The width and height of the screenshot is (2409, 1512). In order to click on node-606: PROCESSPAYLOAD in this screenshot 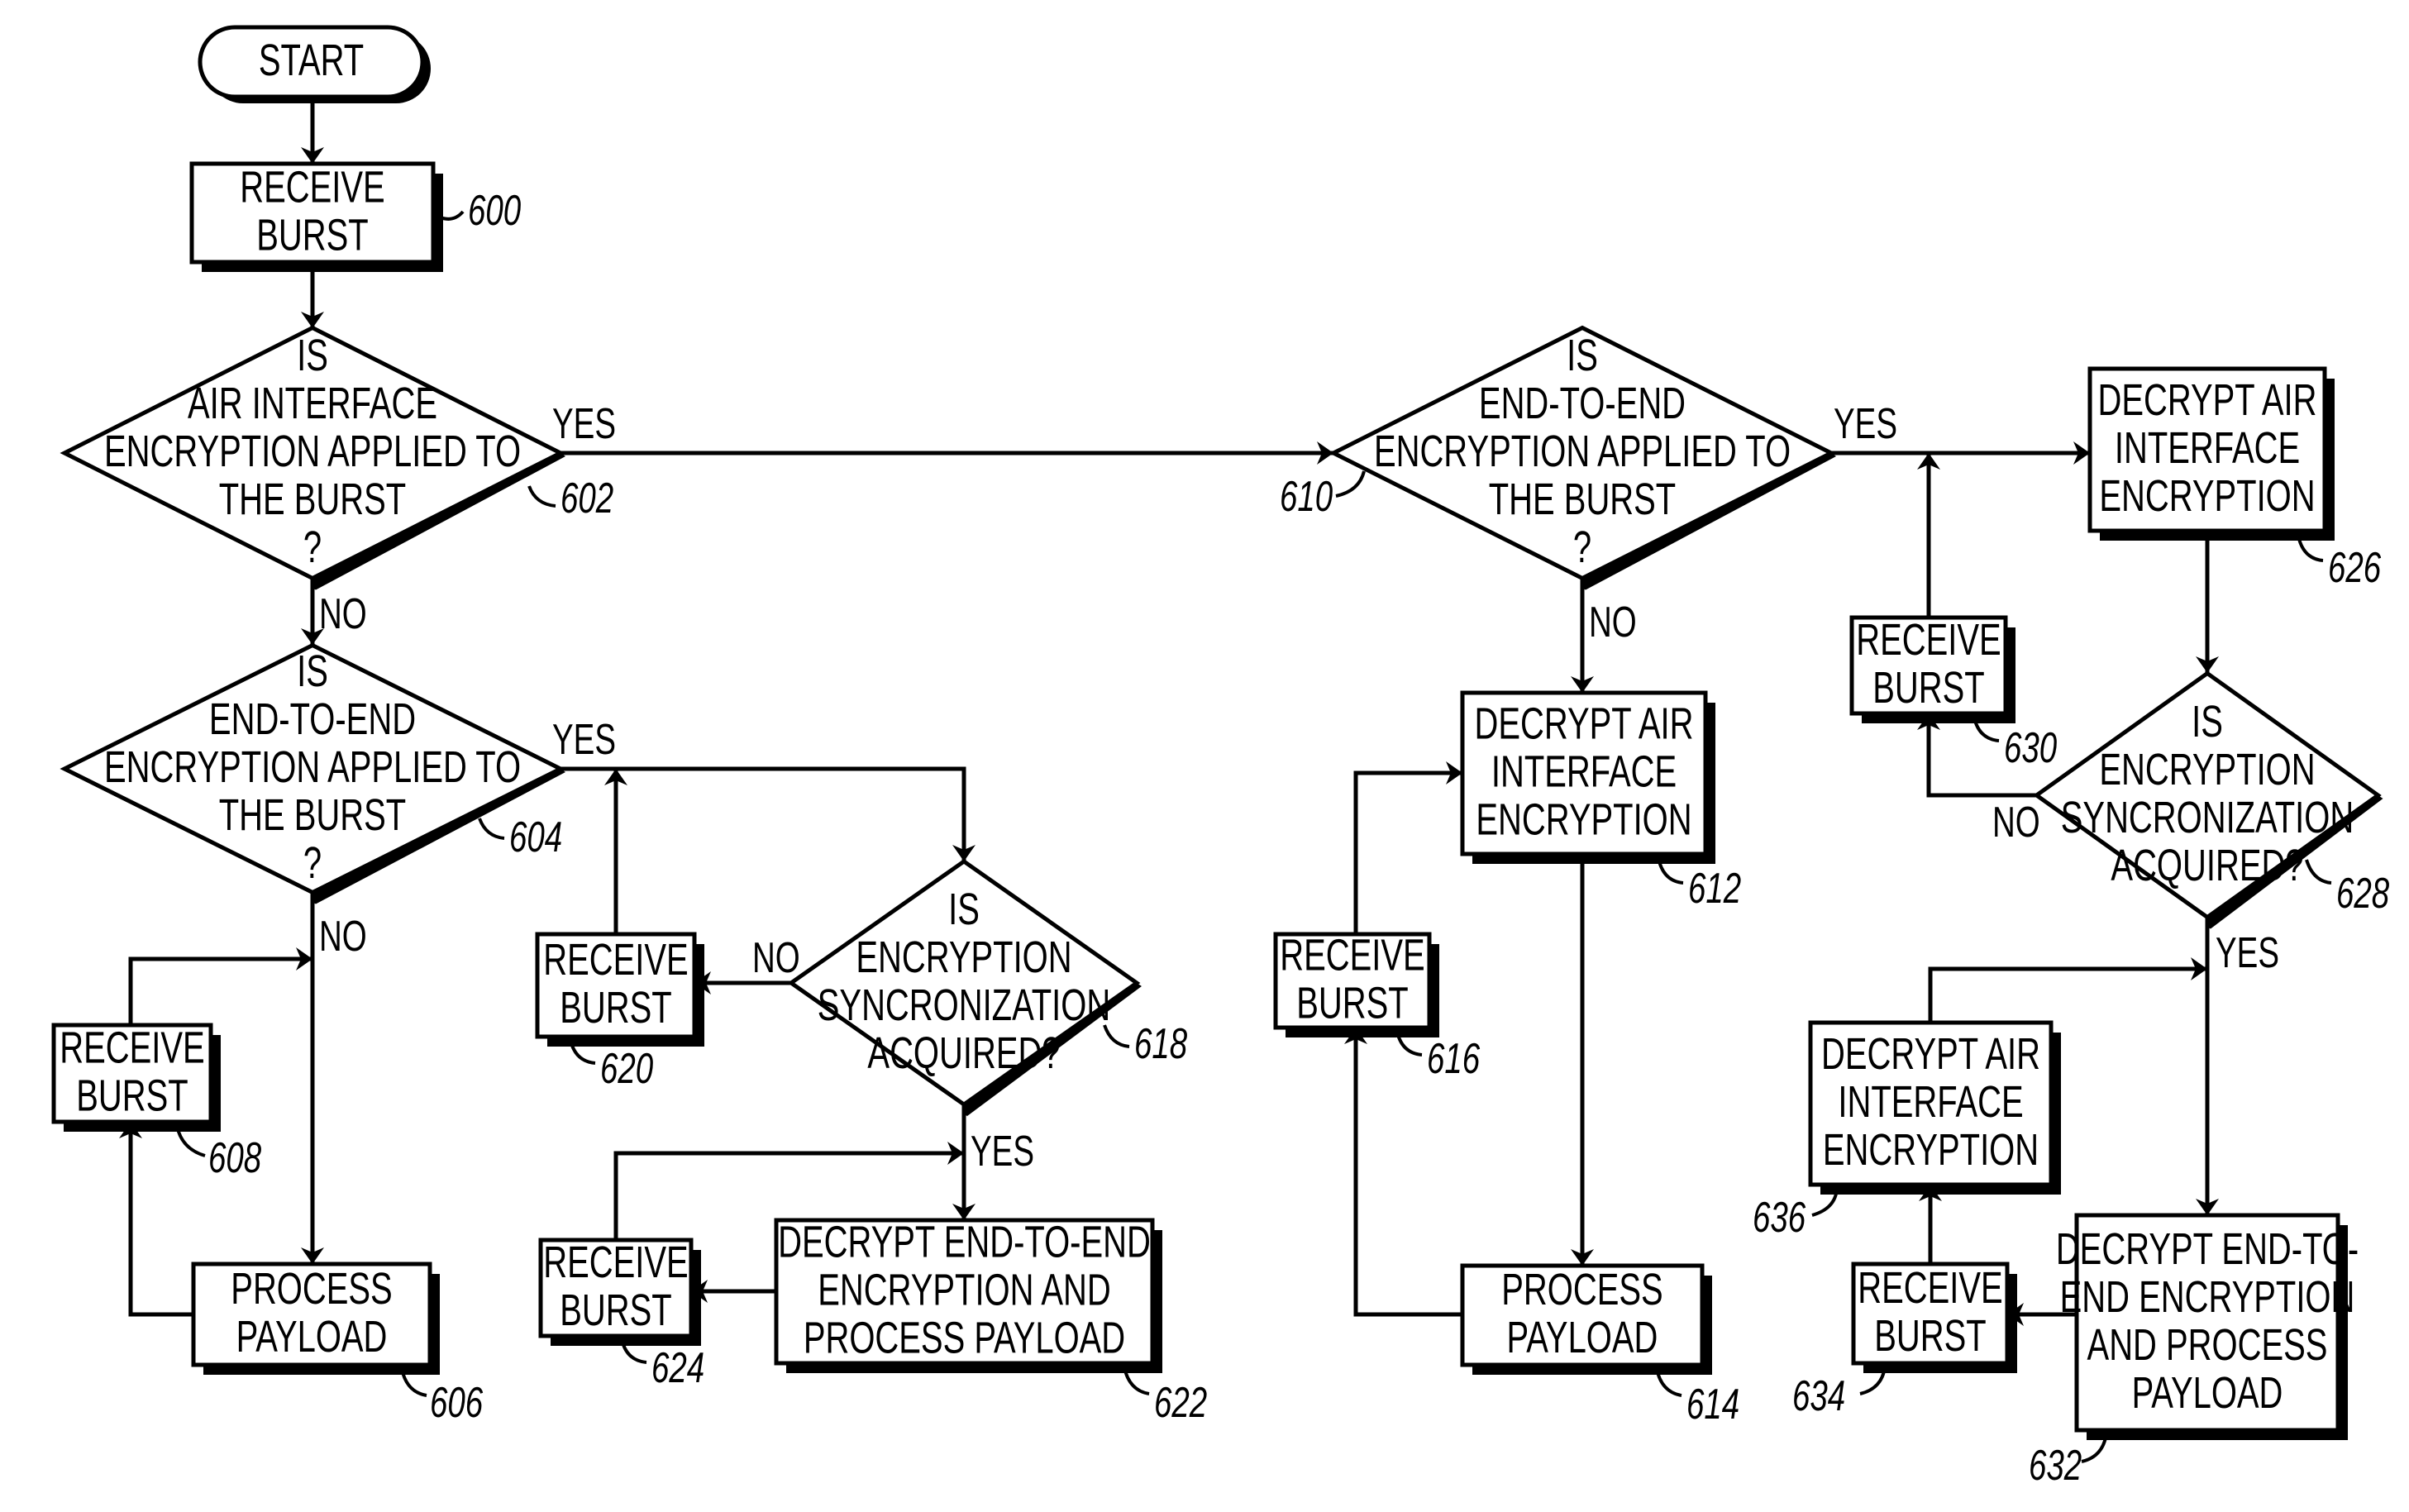, I will do `click(315, 1318)`.